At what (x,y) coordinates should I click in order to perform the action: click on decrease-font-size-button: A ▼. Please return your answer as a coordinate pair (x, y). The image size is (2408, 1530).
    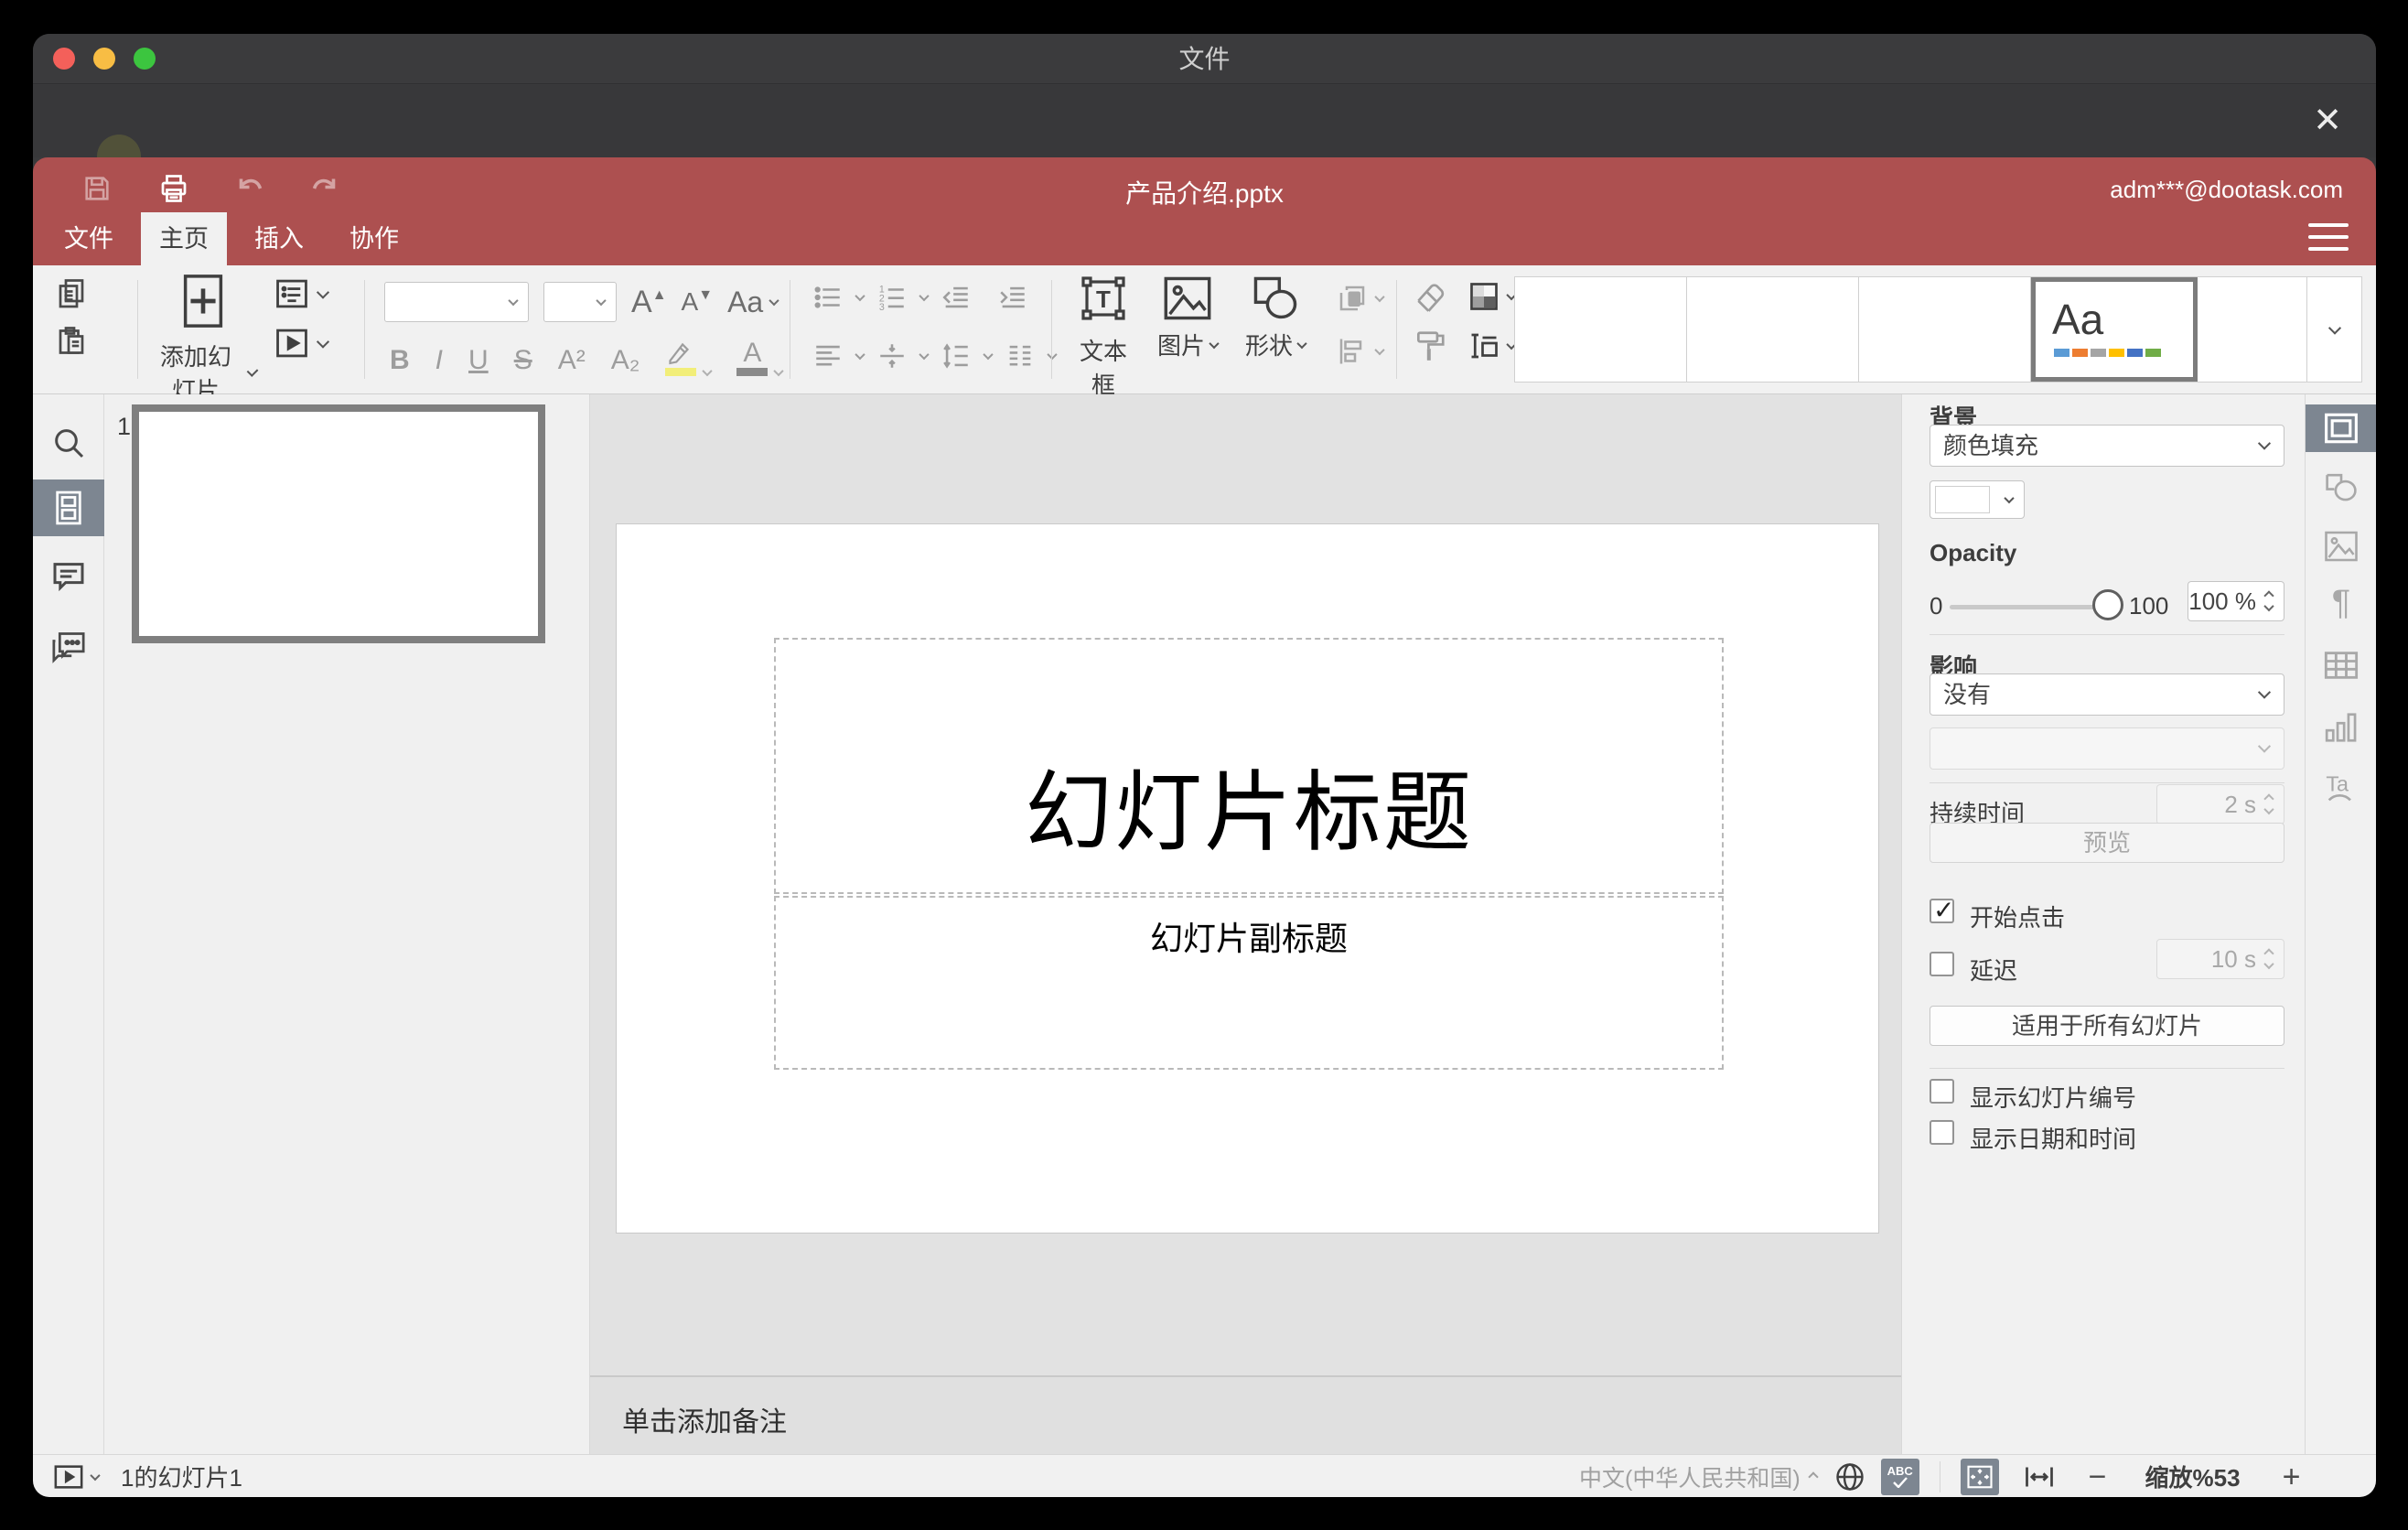
    Looking at the image, I should click on (698, 302).